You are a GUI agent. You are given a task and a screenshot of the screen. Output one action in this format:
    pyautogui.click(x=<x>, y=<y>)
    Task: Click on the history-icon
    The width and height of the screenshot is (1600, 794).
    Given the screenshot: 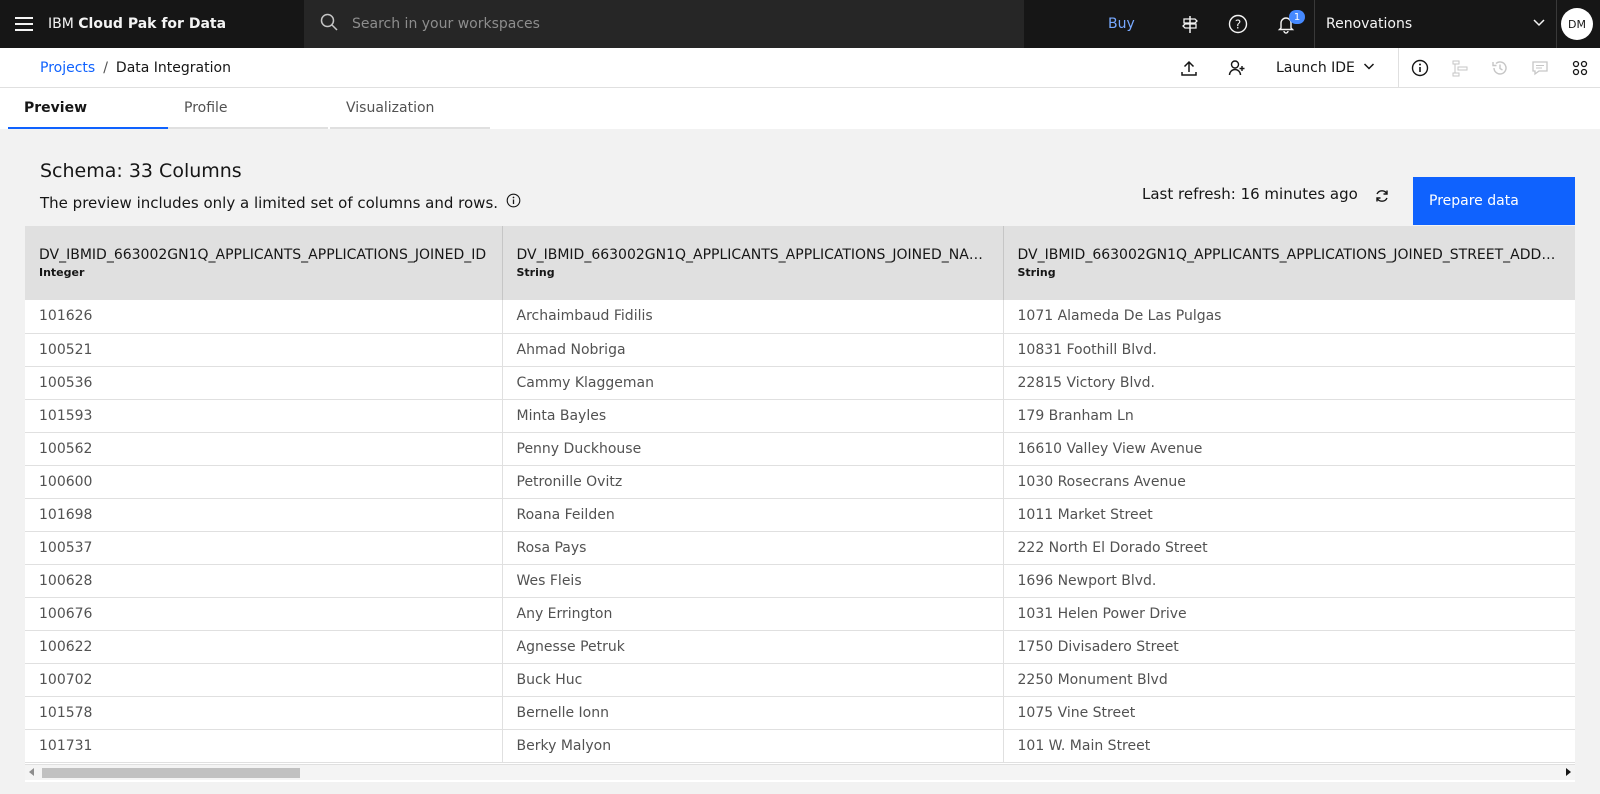 What is the action you would take?
    pyautogui.click(x=1500, y=68)
    